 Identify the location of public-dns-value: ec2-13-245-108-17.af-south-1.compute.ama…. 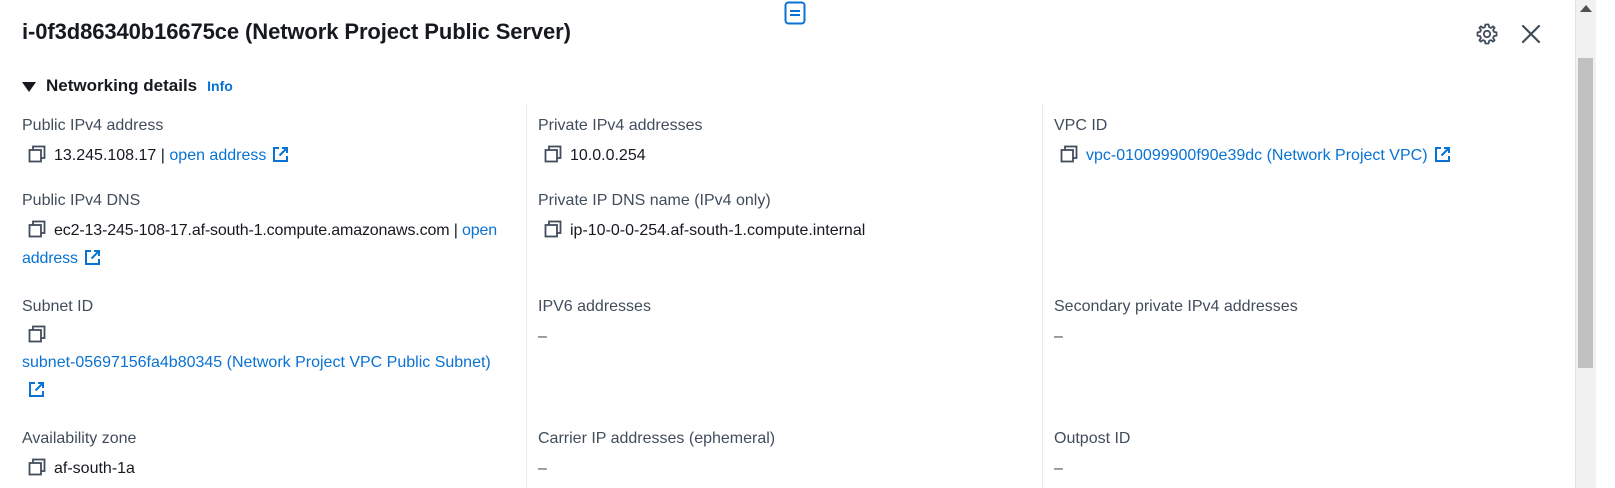
(252, 230).